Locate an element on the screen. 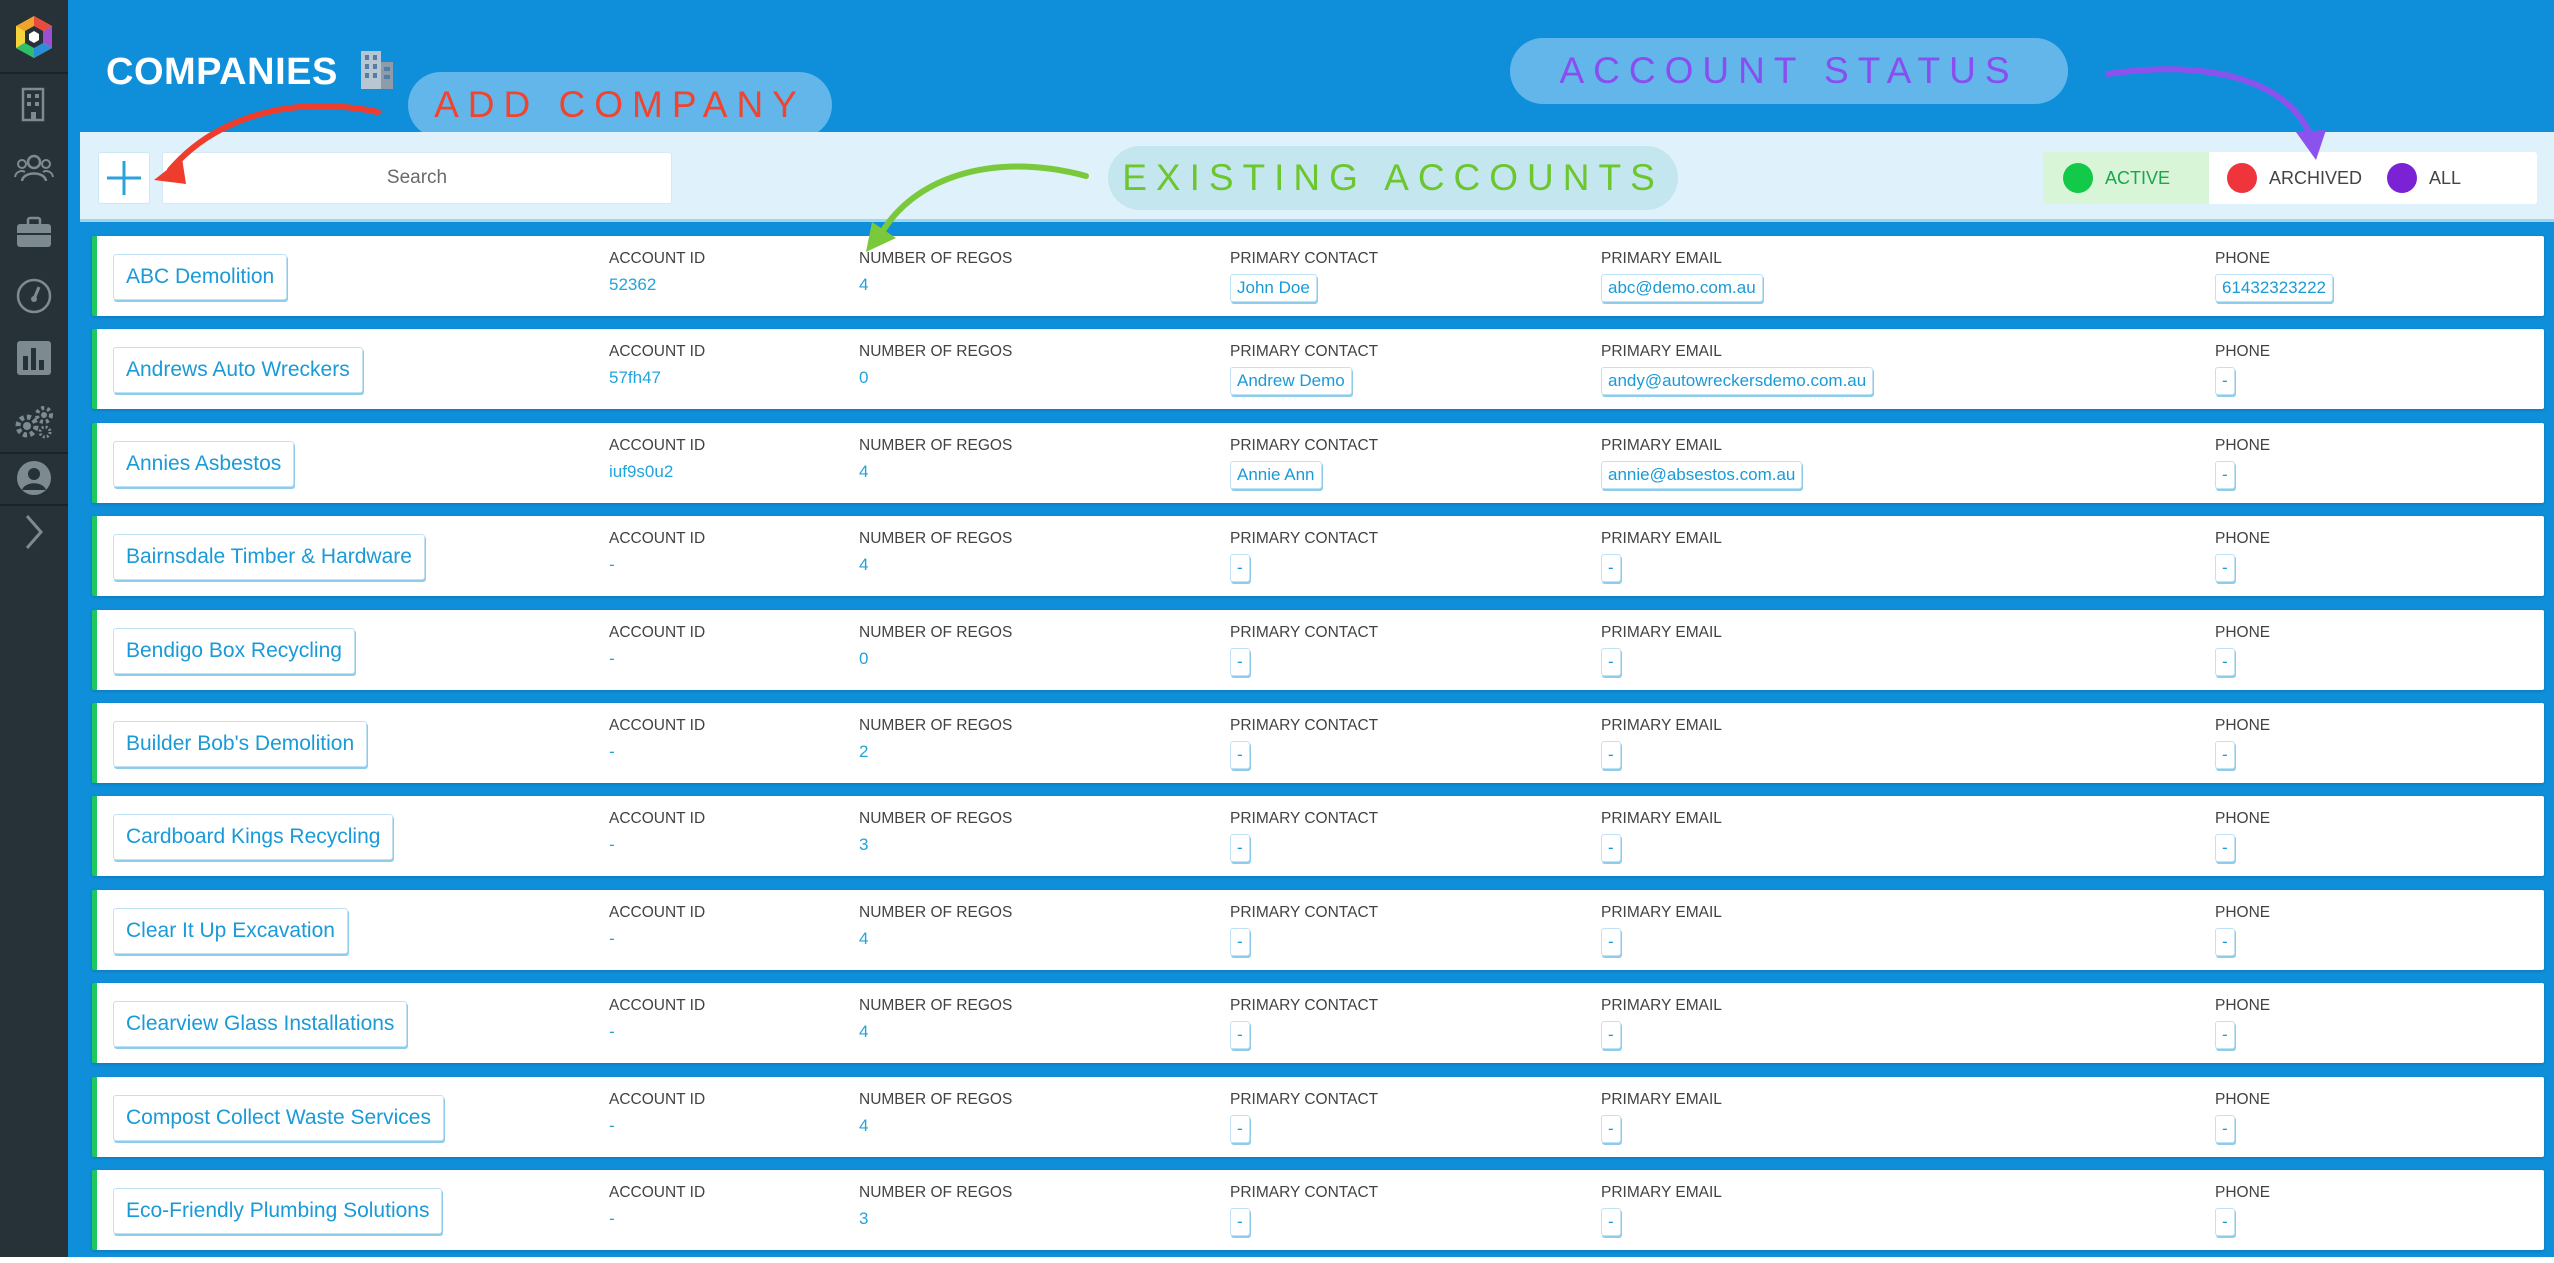  contact-chip: John Doe is located at coordinates (1273, 288).